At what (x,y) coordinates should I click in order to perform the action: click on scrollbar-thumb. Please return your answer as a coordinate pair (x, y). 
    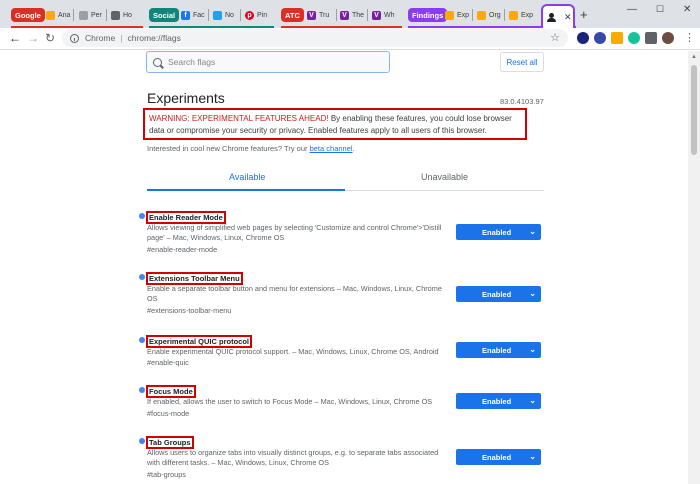
    Looking at the image, I should click on (694, 110).